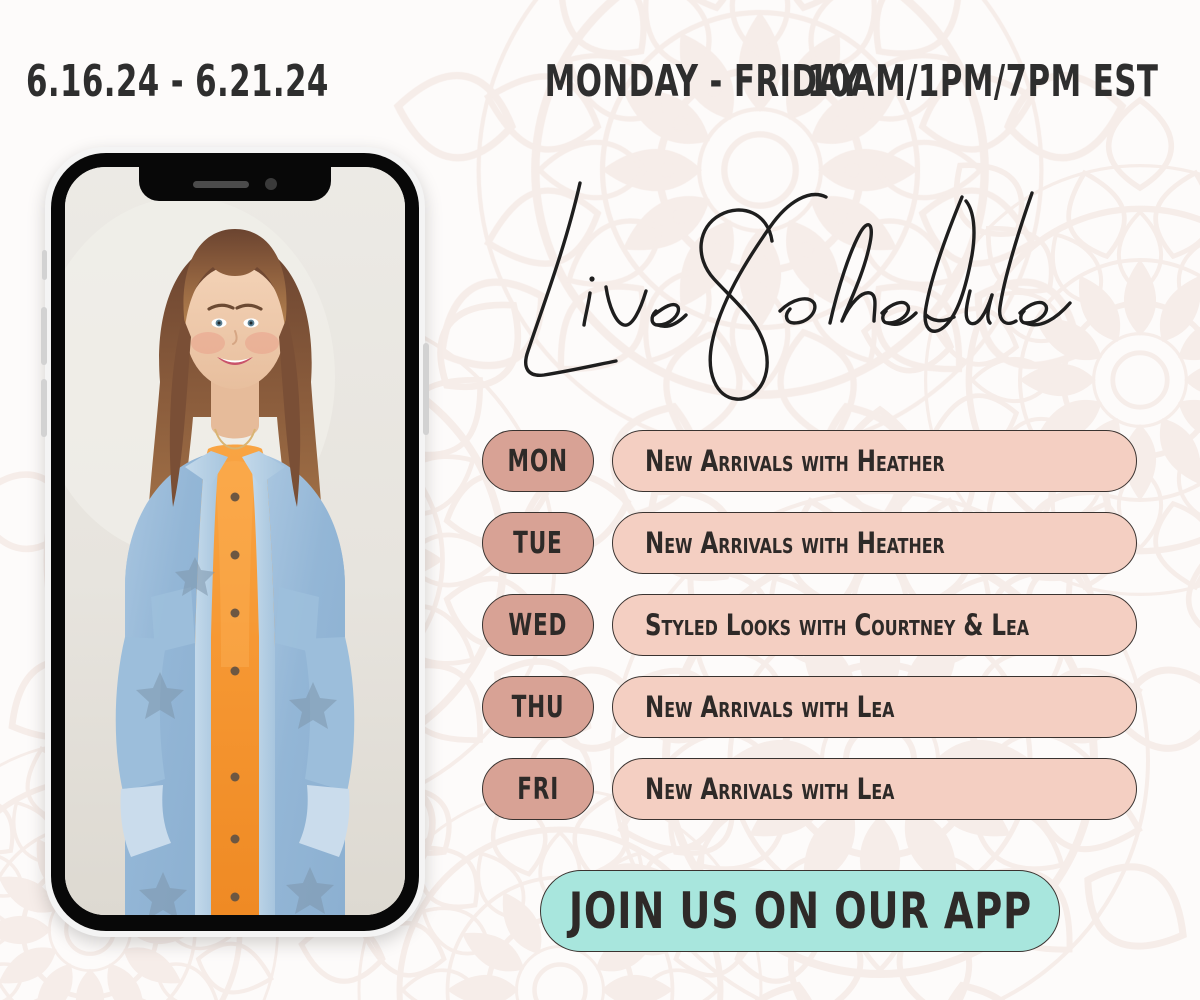 This screenshot has height=1000, width=1200. I want to click on schedule-row-wed: WED Styled Looks with Courtney & Lea, so click(809, 625).